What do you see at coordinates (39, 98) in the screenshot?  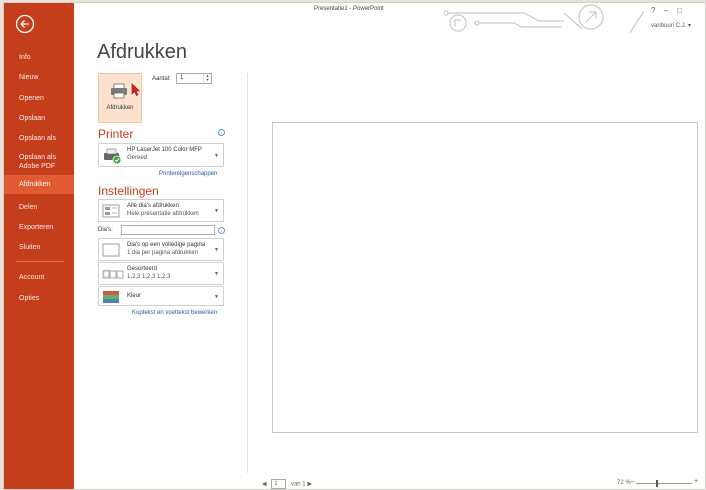 I see `sidebar-item-openen: Openen` at bounding box center [39, 98].